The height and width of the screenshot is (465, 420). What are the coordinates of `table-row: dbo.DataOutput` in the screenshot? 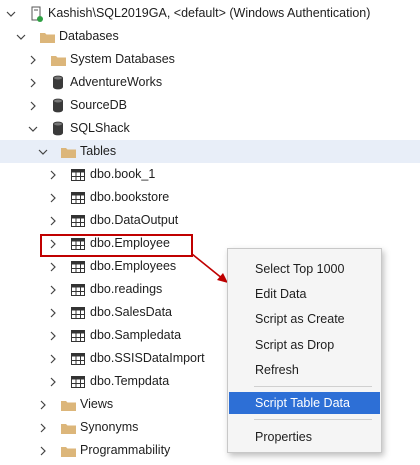 It's located at (210, 220).